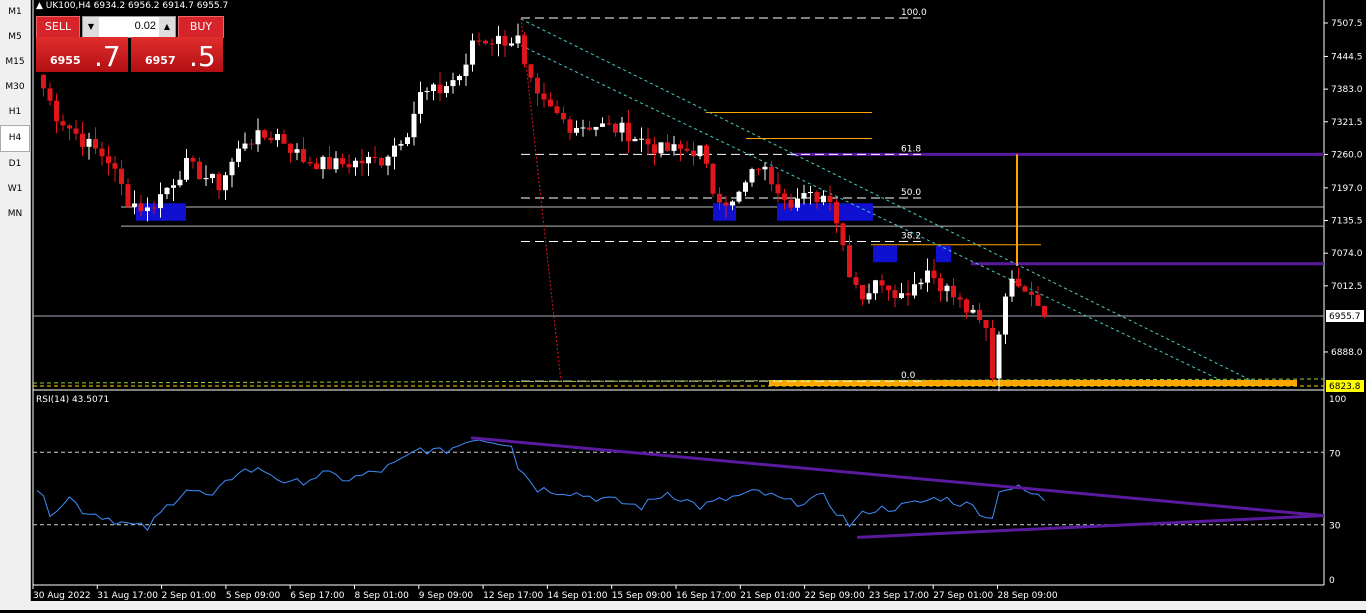  What do you see at coordinates (15, 189) in the screenshot?
I see `timeframe-w1: W1` at bounding box center [15, 189].